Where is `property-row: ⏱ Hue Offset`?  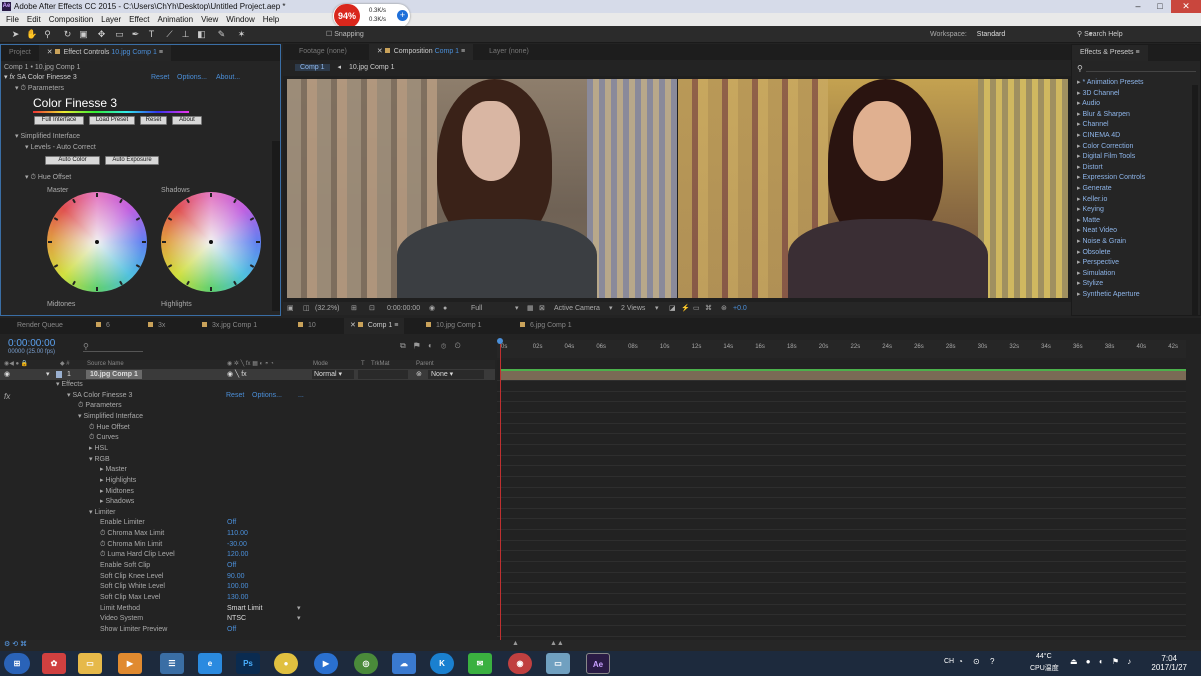
property-row: ⏱ Hue Offset is located at coordinates (109, 428).